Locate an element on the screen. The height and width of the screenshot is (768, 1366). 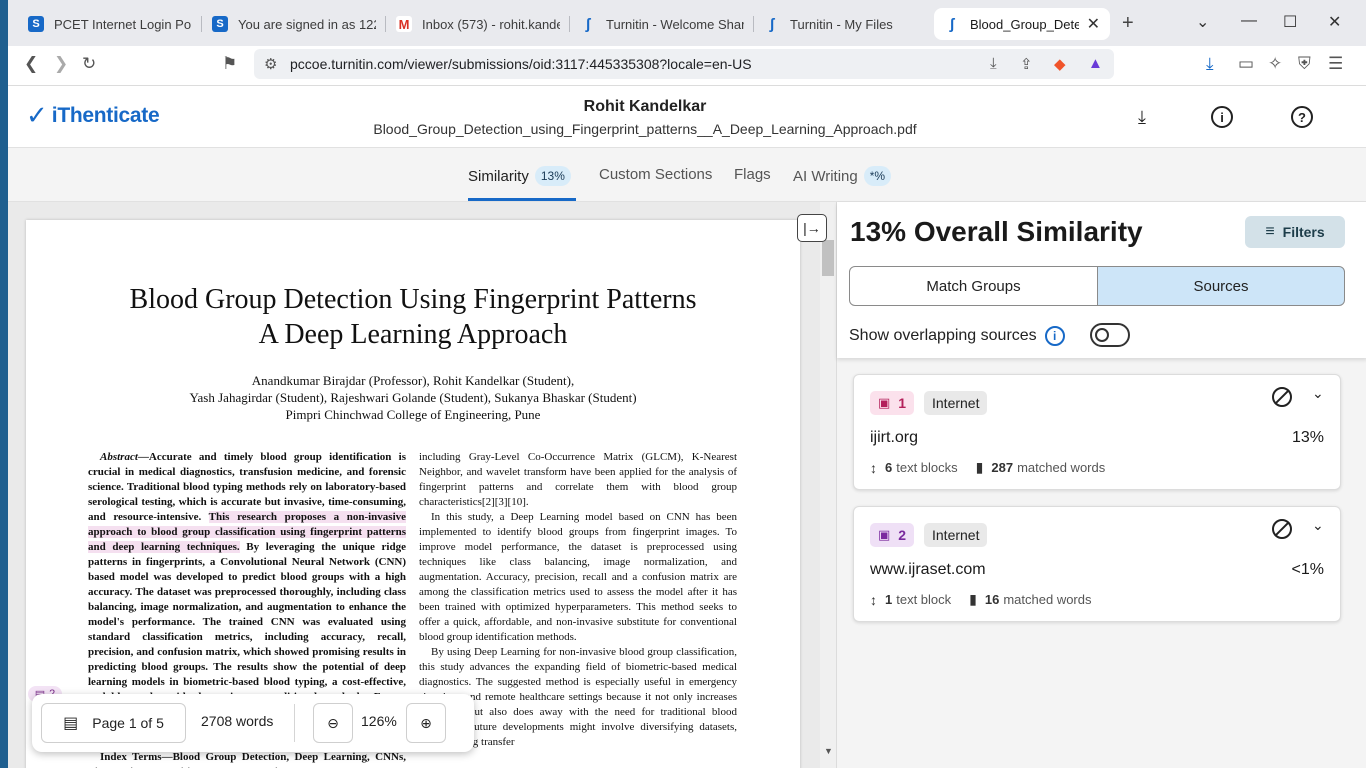
source-meta: ↕ 1 text block ▮ 16 matched words is located at coordinates (981, 599).